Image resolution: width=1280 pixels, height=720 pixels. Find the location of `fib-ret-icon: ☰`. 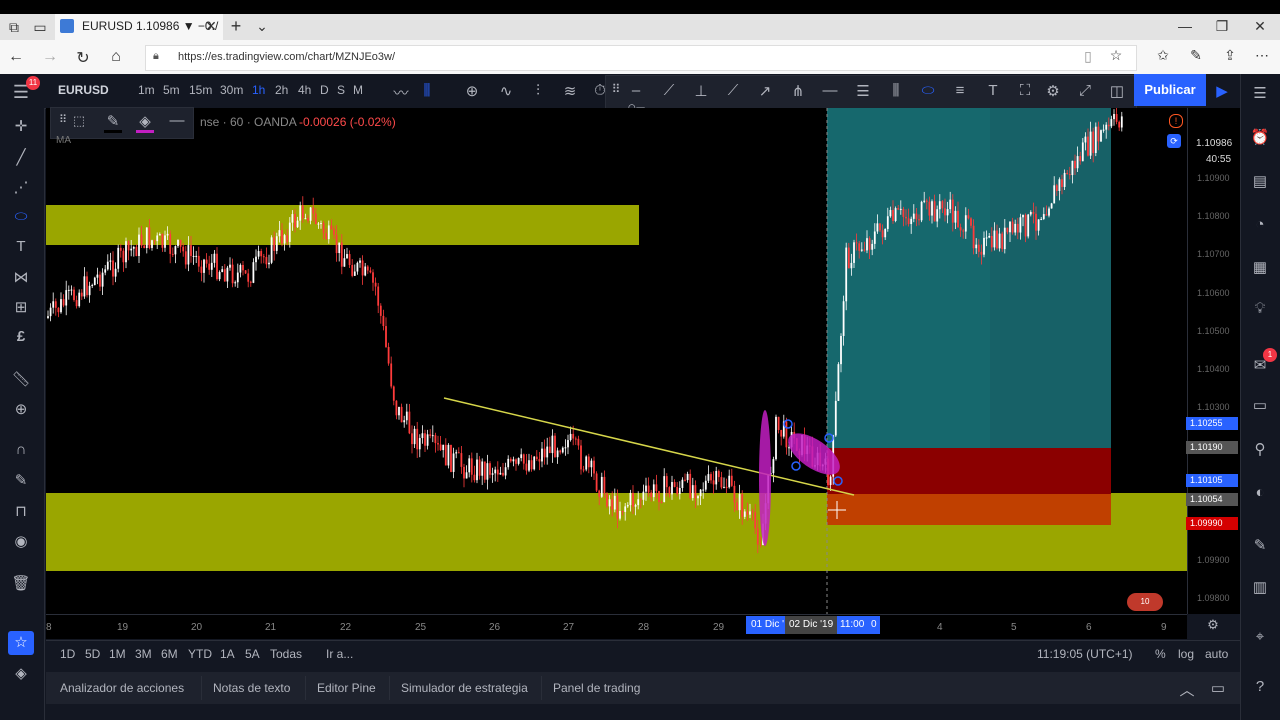

fib-ret-icon: ☰ is located at coordinates (863, 91).